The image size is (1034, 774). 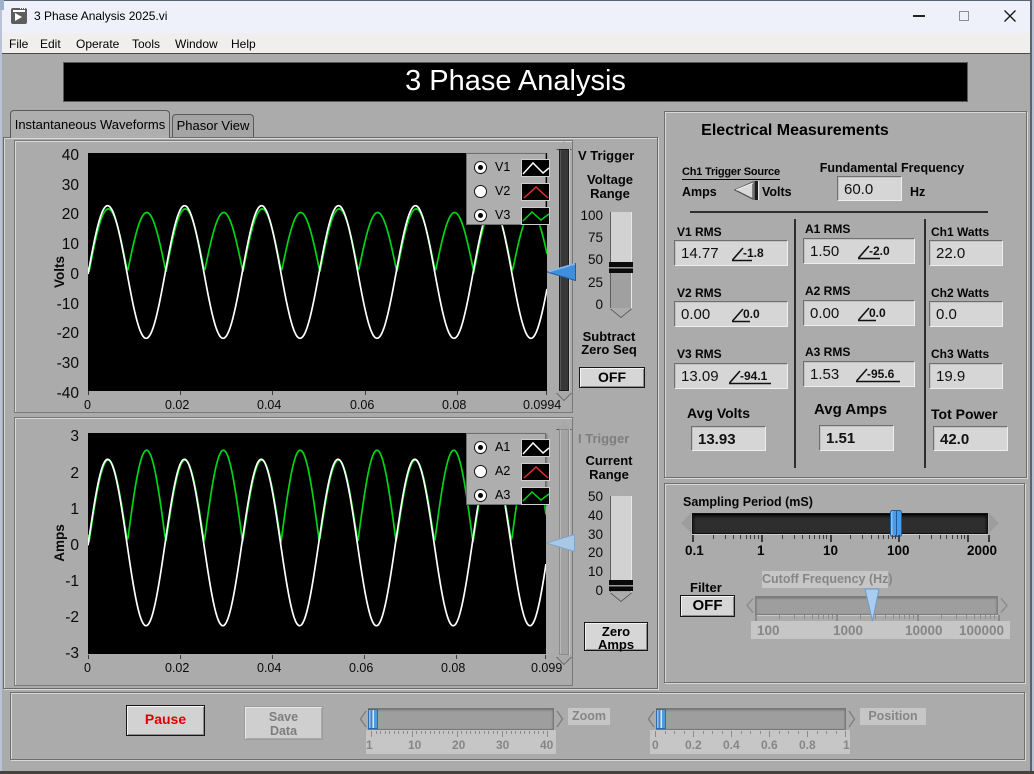 I want to click on svg-text: -94.1, so click(x=754, y=376).